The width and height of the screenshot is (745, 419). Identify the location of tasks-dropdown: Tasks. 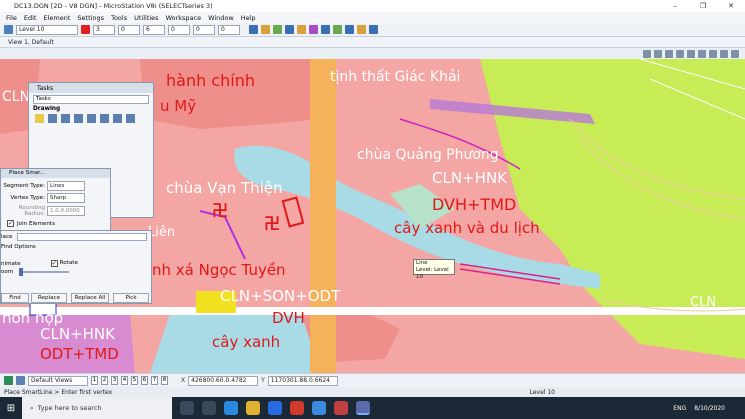
(91, 99).